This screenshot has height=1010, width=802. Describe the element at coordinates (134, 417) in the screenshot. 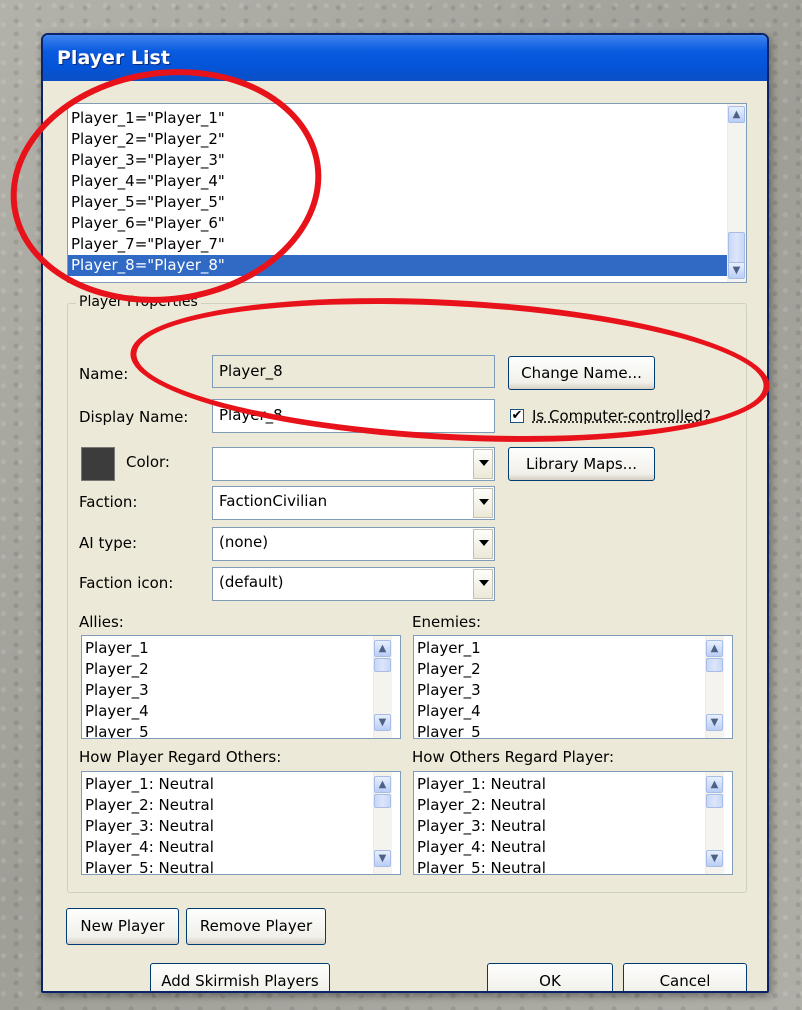

I see `display-name-label: Display Name:` at that location.